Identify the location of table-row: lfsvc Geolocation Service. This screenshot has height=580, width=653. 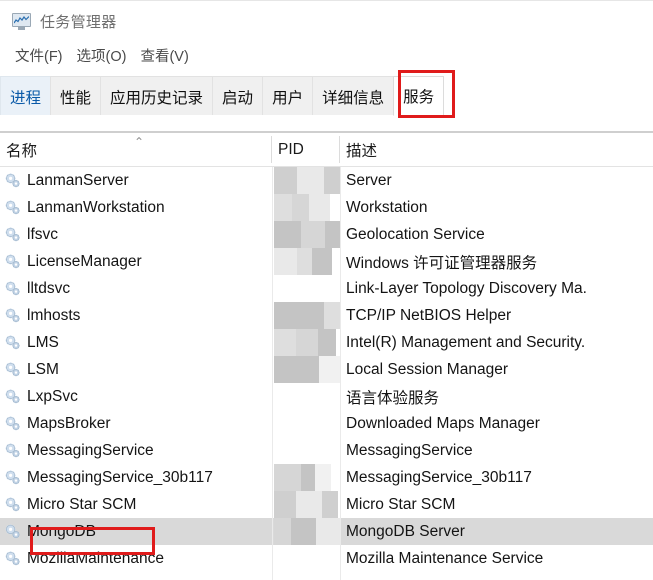
(326, 234).